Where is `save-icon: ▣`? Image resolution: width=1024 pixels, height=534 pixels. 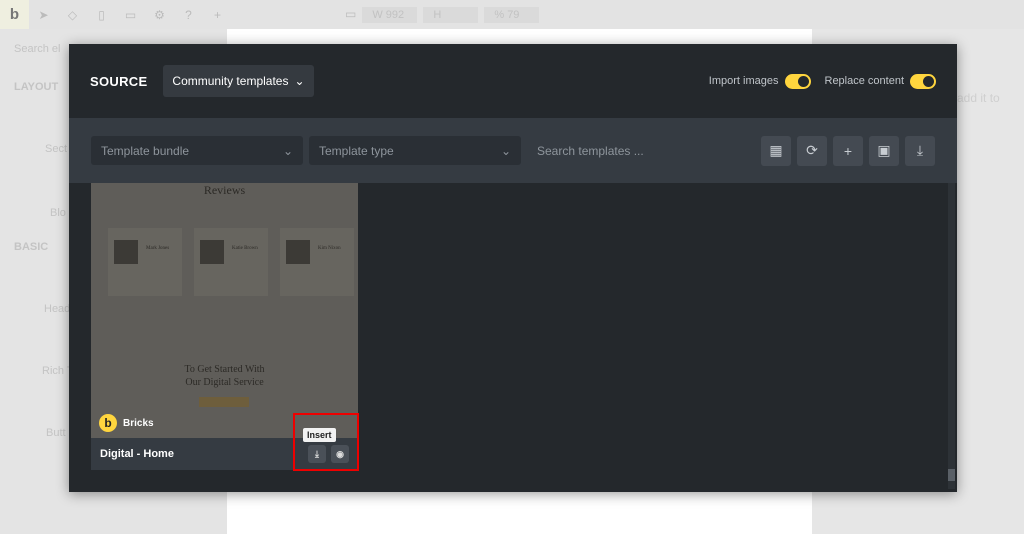
save-icon: ▣ is located at coordinates (884, 150).